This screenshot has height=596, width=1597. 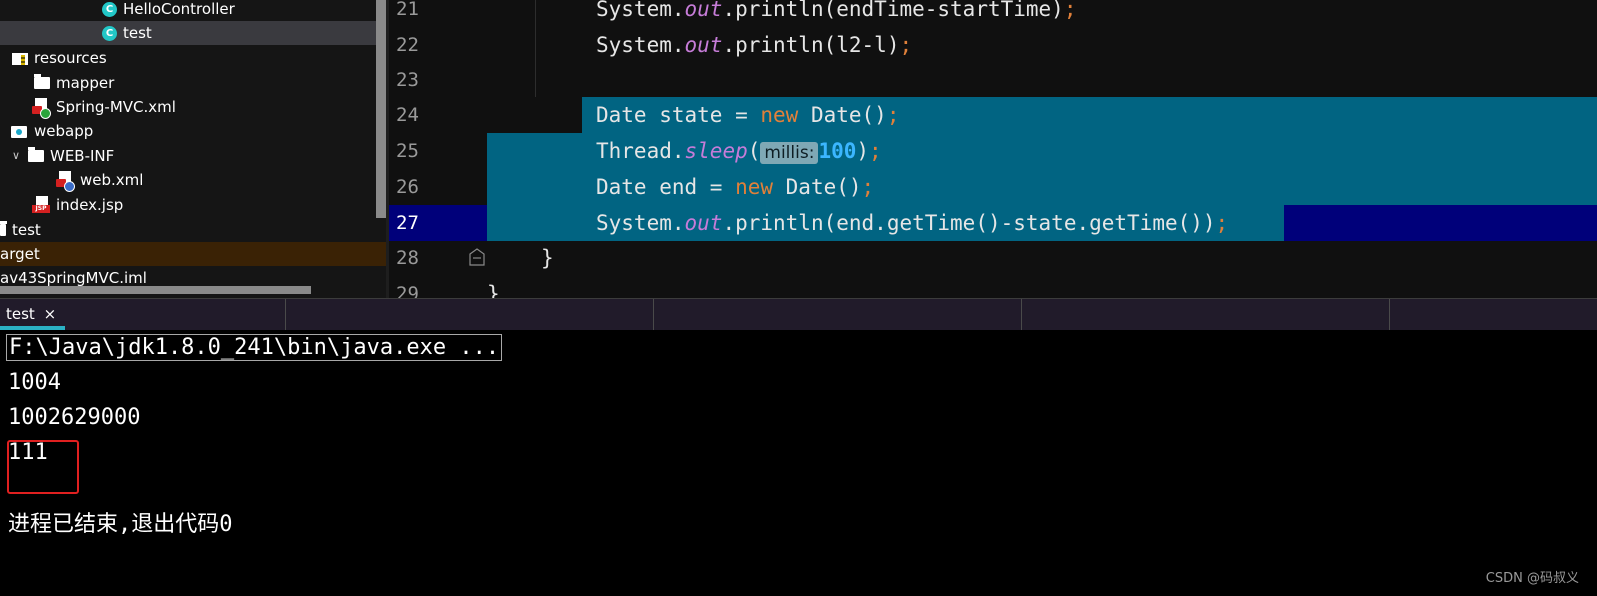 What do you see at coordinates (735, 187) in the screenshot?
I see `code-line: Date end = new Date();` at bounding box center [735, 187].